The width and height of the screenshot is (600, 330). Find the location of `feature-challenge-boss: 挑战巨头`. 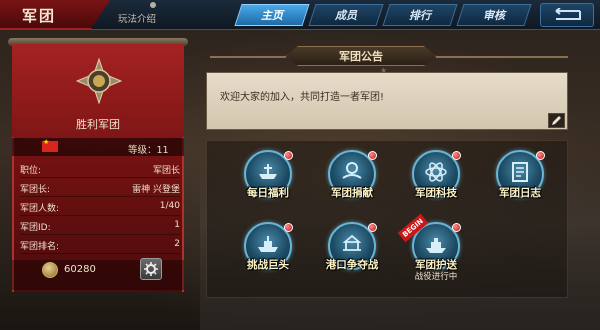

feature-challenge-boss: 挑战巨头 is located at coordinates (268, 252).